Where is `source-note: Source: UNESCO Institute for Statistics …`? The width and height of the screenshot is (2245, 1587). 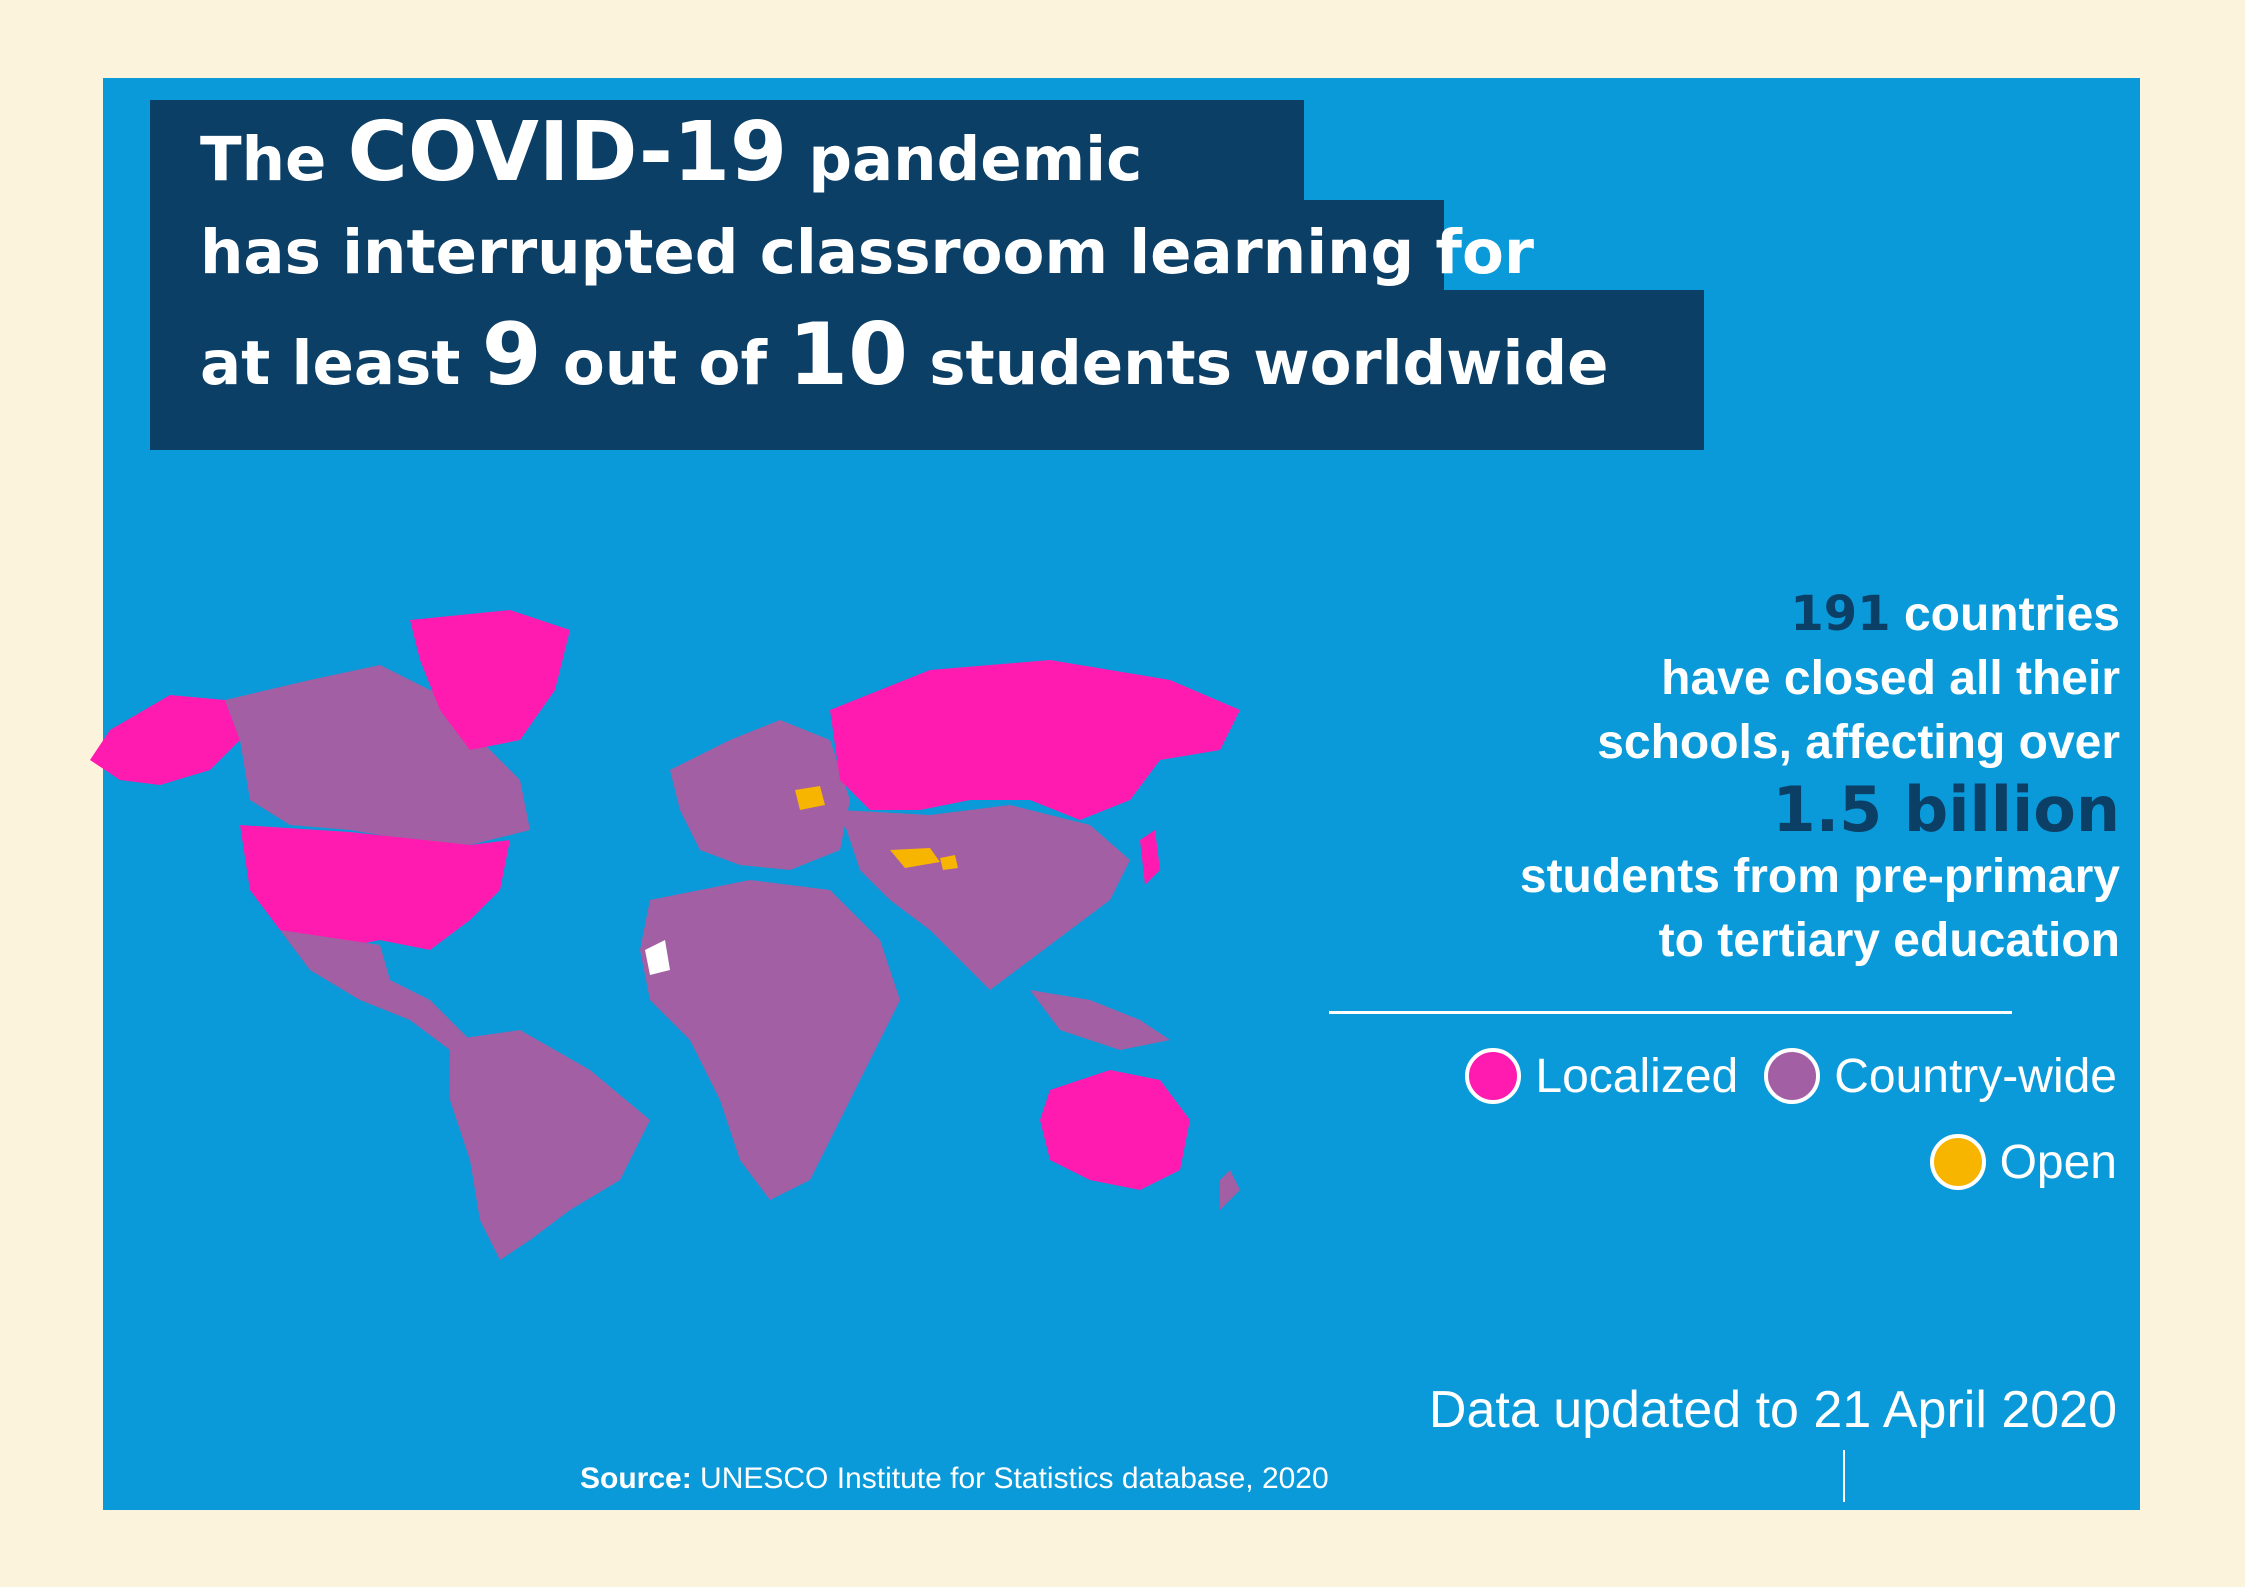 source-note: Source: UNESCO Institute for Statistics … is located at coordinates (954, 1478).